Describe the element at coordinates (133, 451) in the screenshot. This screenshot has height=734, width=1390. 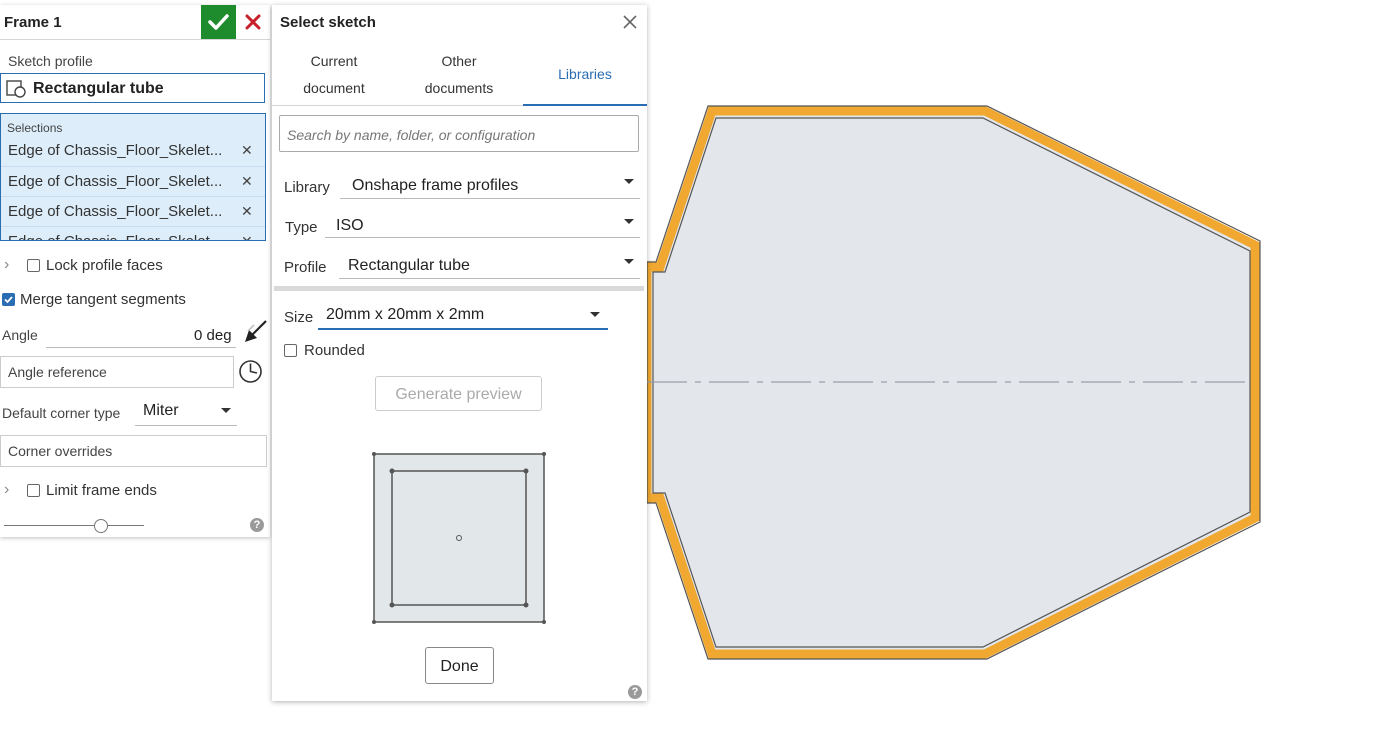
I see `corner-overrides-field: Corner overrides` at that location.